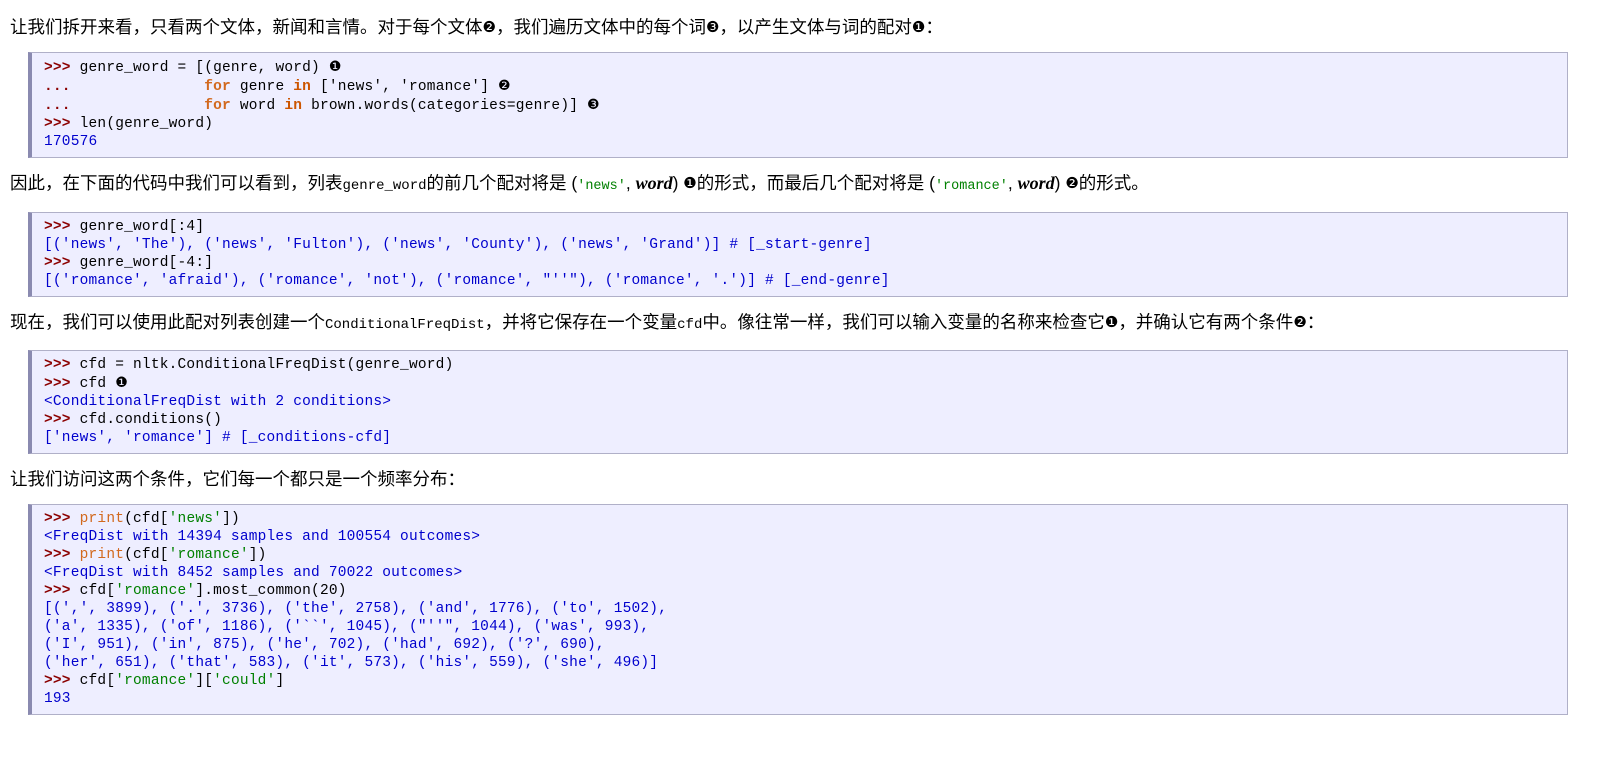  I want to click on p2-seg2: 的前几个配对将是 (, so click(502, 183).